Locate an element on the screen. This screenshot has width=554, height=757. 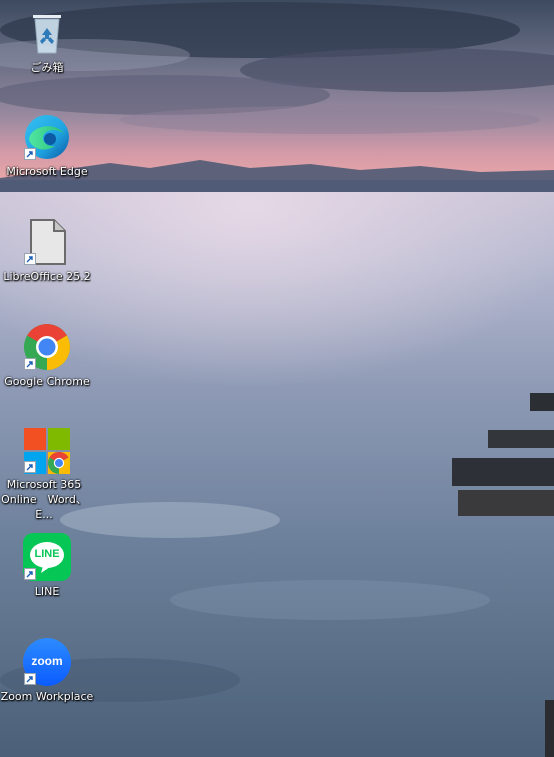
desktop-icon-libreoffice: LibreOffice 25.2 is located at coordinates (47, 261).